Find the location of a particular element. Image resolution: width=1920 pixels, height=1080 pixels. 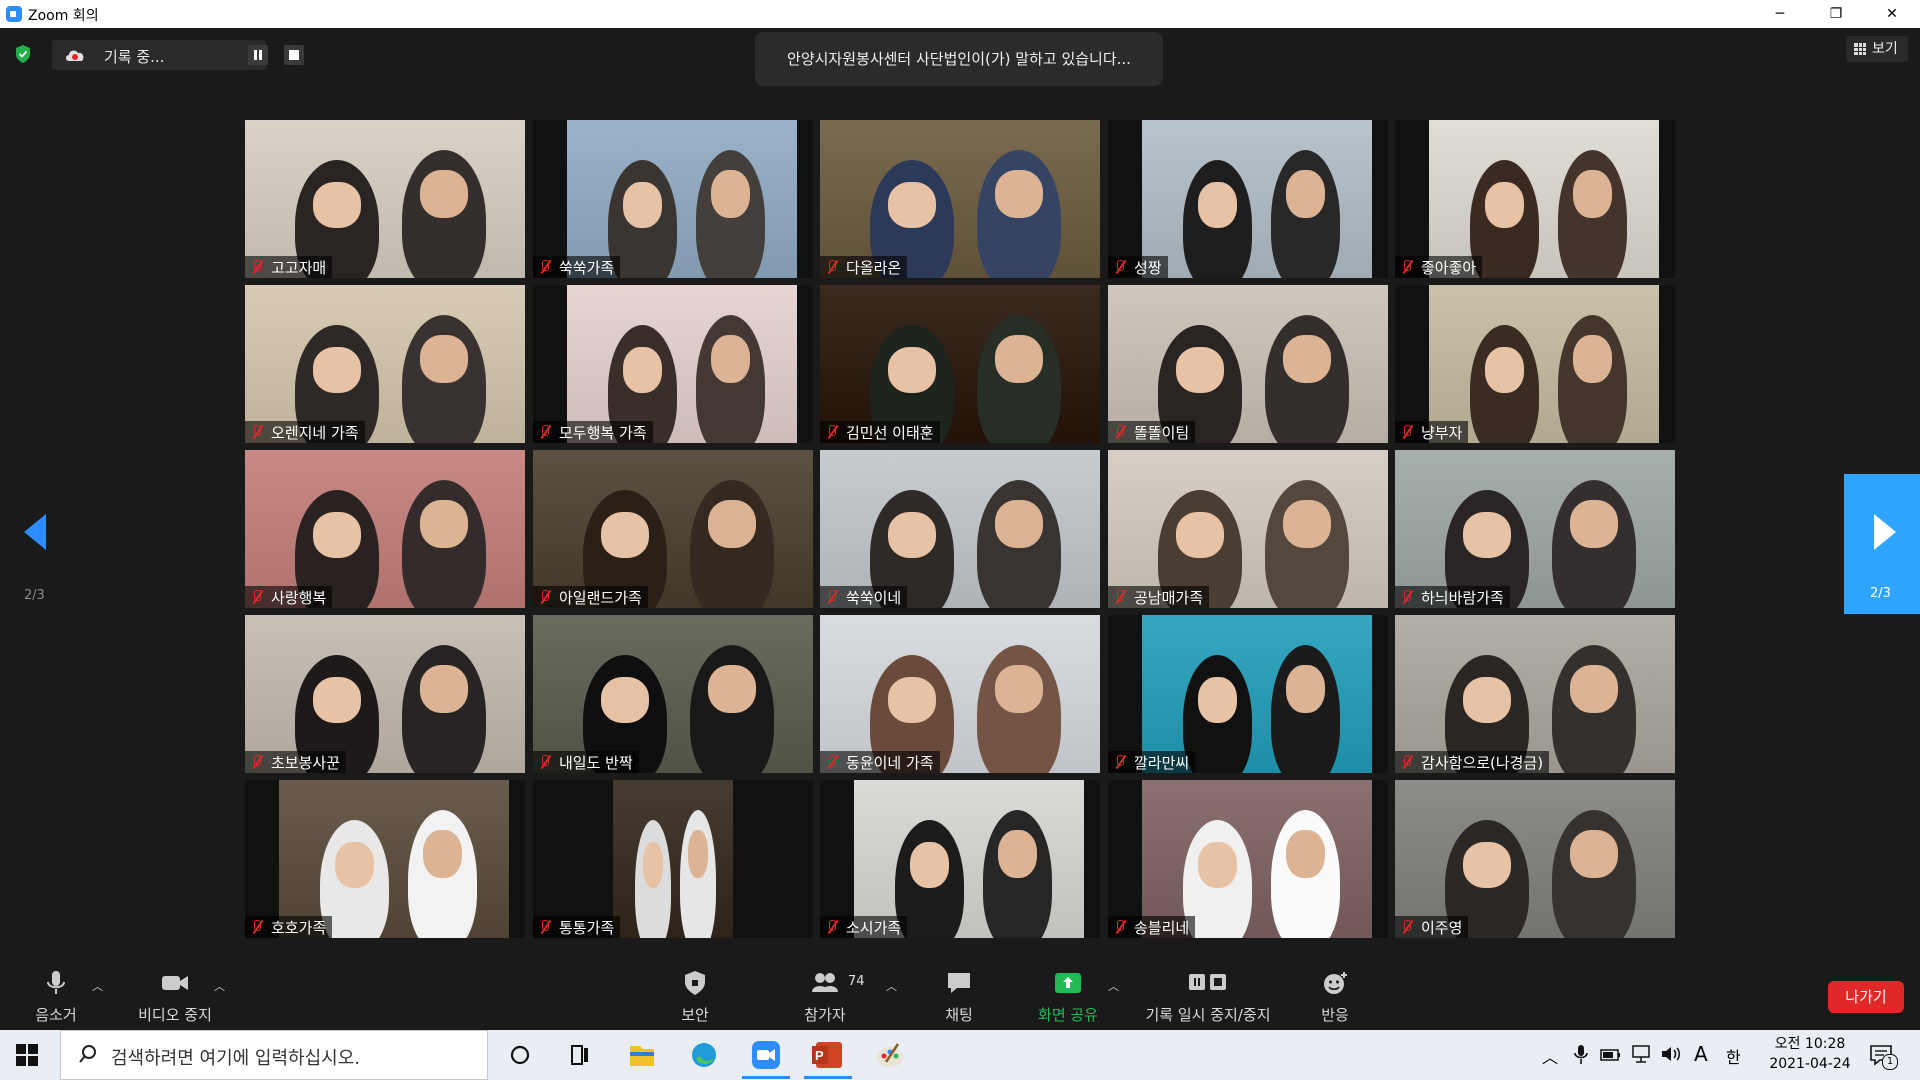

participant-name: 초보봉사꾼 is located at coordinates (306, 762).